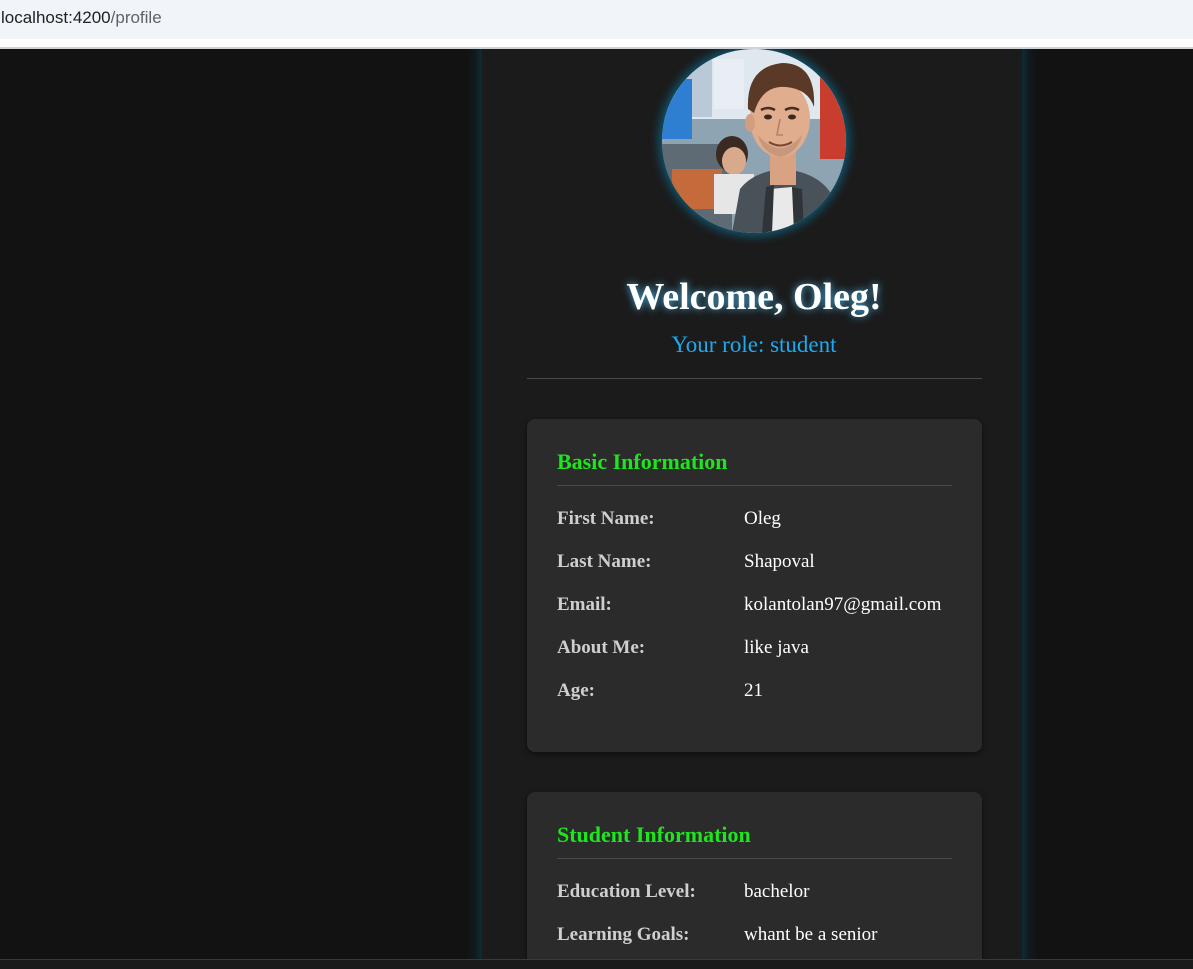 The width and height of the screenshot is (1193, 969). I want to click on page-title: Welcome, Oleg!, so click(754, 297).